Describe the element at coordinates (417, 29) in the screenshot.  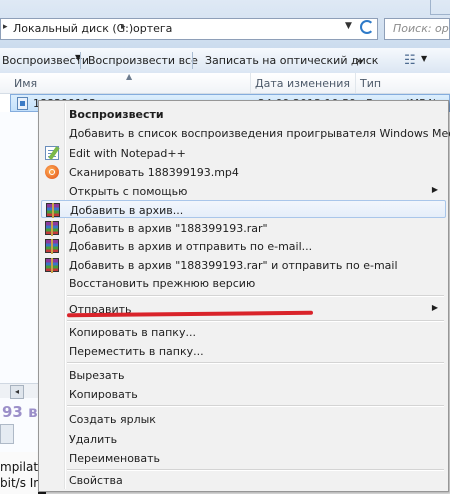
I see `search-input: Поиск: ортега` at that location.